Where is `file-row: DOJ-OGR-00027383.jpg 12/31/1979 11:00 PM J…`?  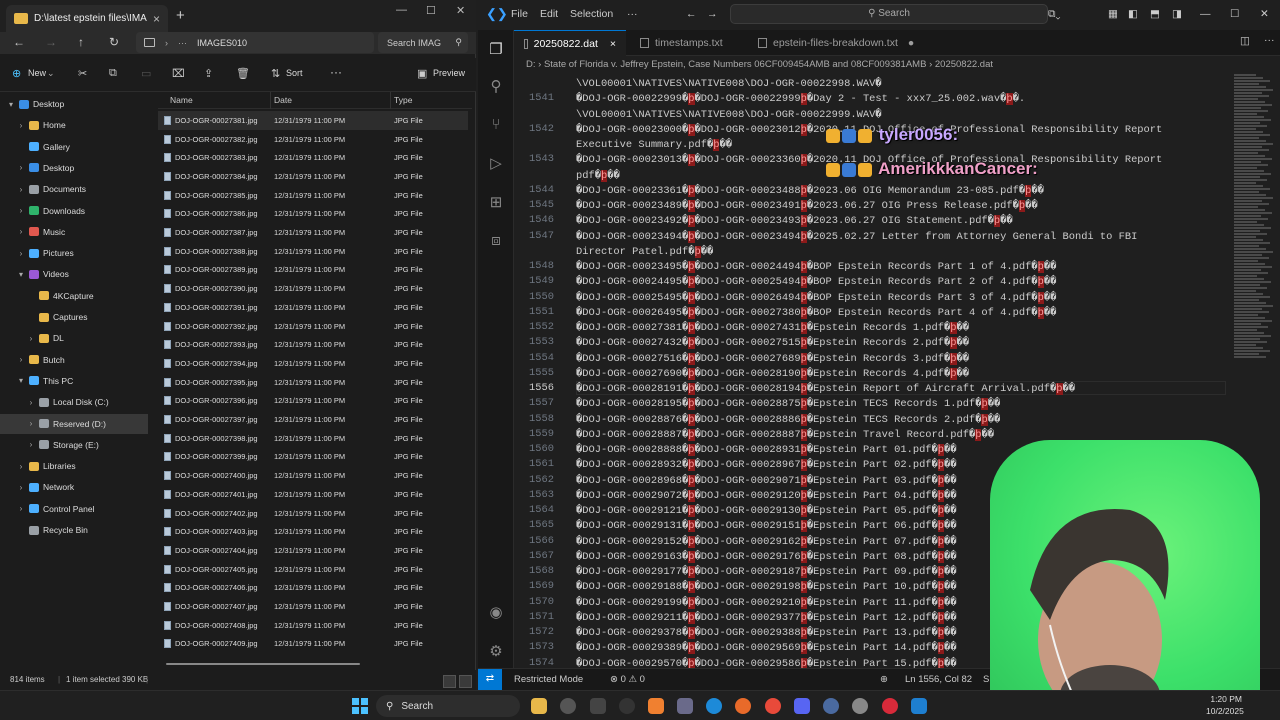 file-row: DOJ-OGR-00027383.jpg 12/31/1979 11:00 PM J… is located at coordinates (313, 157).